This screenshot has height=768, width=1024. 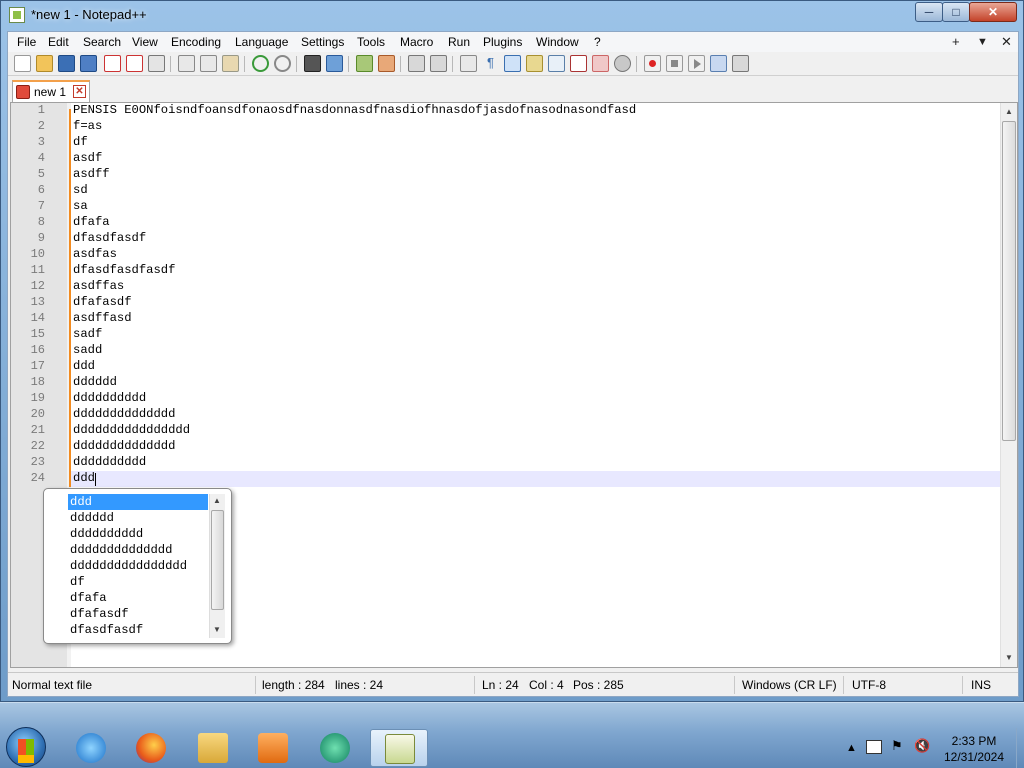 What do you see at coordinates (600, 63) in the screenshot?
I see `folder-workspace-icon` at bounding box center [600, 63].